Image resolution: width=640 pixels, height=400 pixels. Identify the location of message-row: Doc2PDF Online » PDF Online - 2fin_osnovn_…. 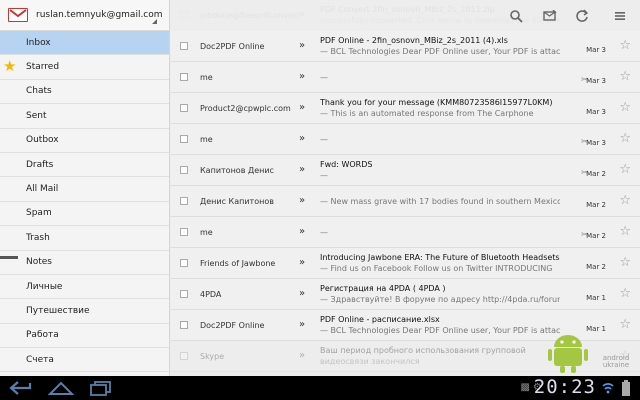
(405, 46).